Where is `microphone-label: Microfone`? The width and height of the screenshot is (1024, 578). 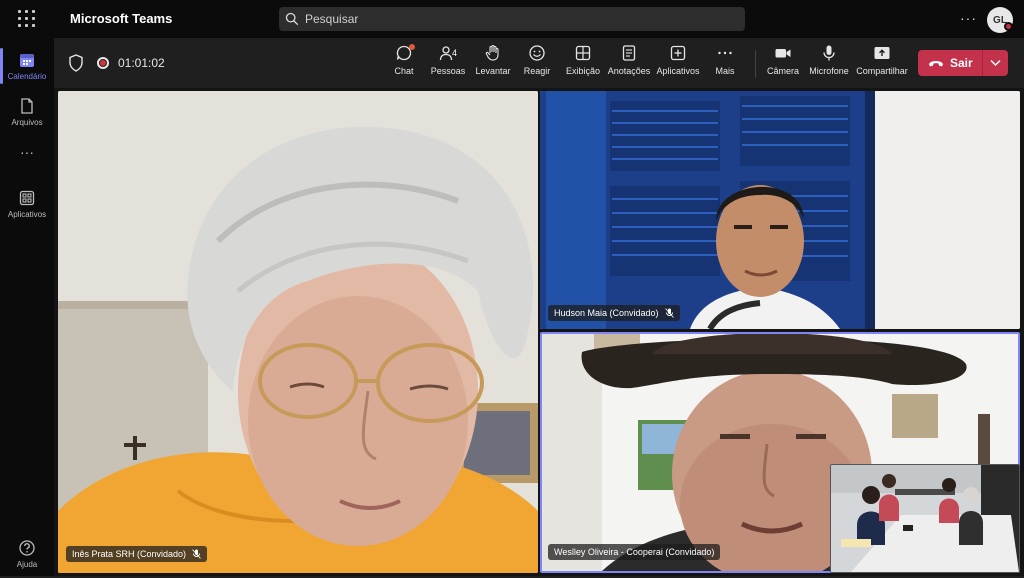 microphone-label: Microfone is located at coordinates (829, 71).